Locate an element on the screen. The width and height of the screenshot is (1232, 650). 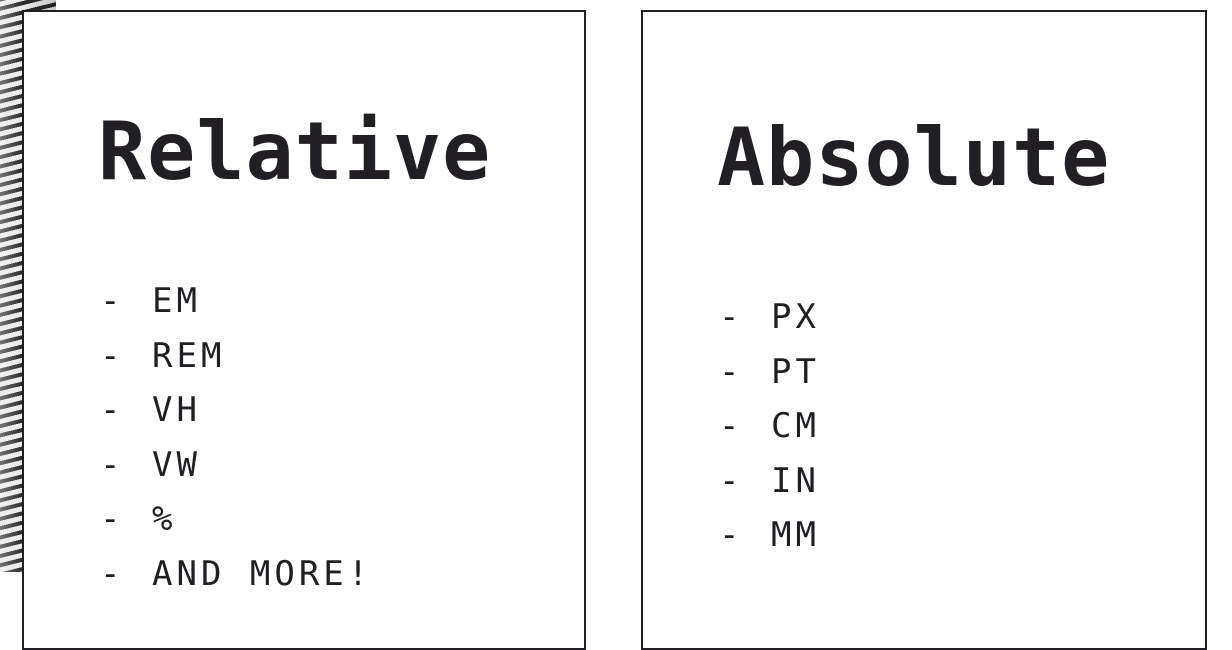
list-item: -% is located at coordinates (236, 519).